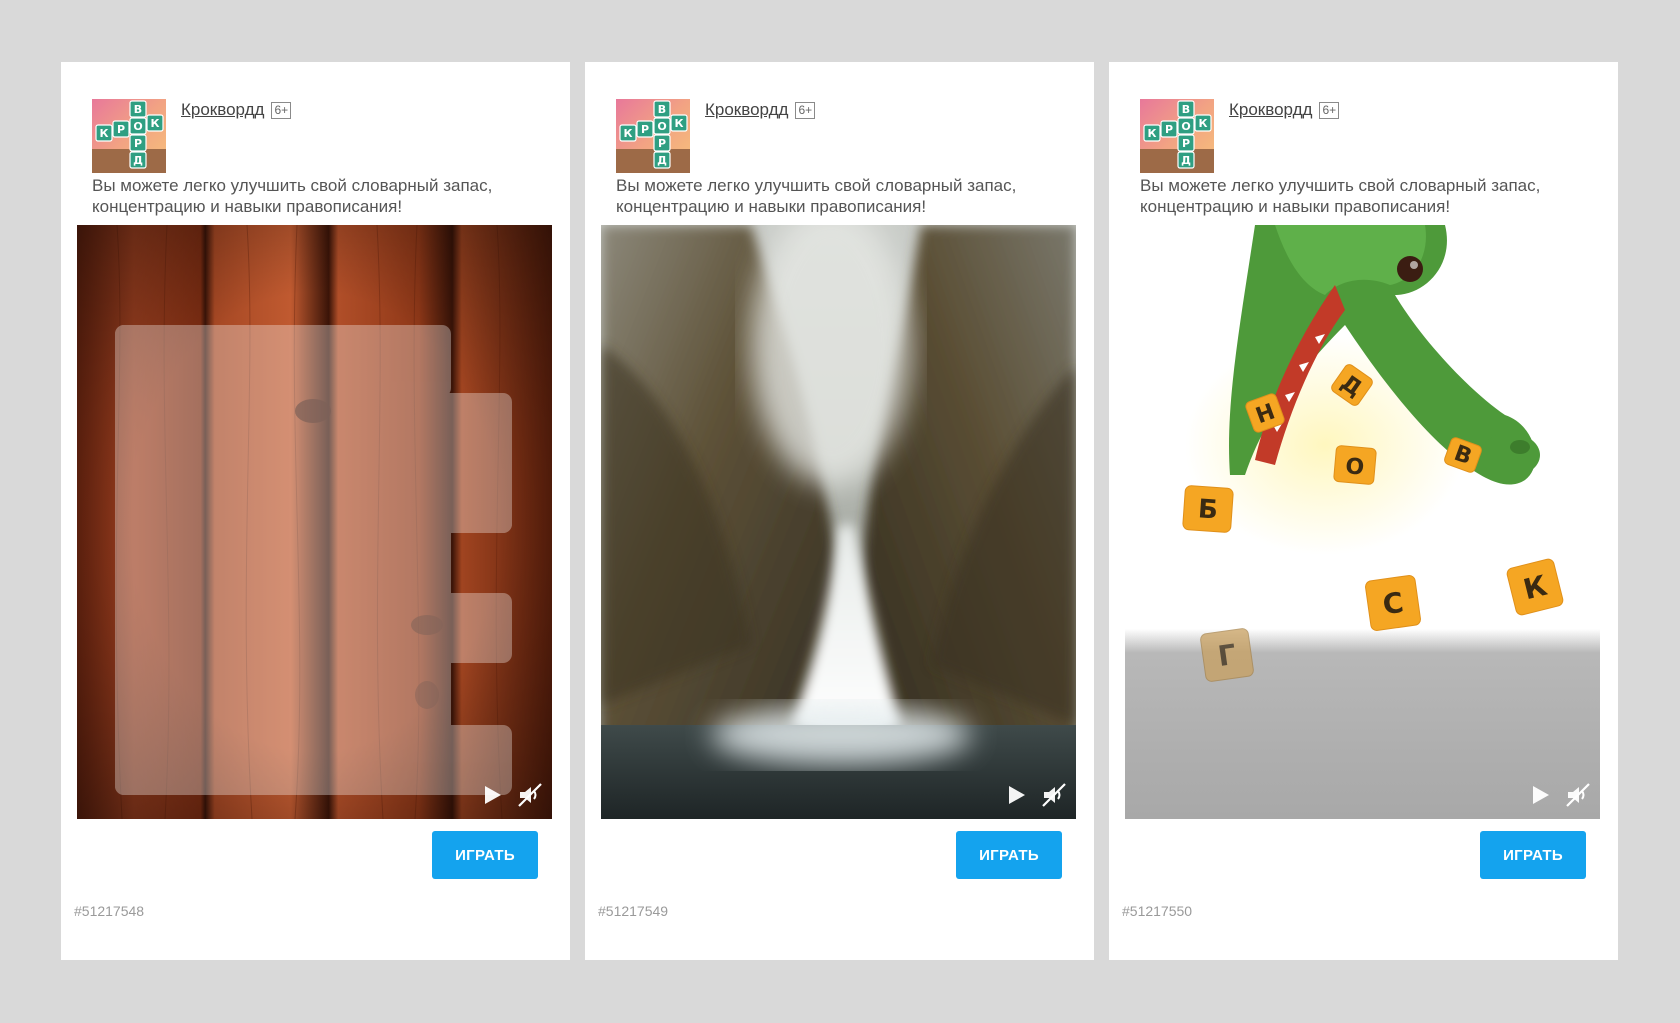 The width and height of the screenshot is (1680, 1023). I want to click on ad-id-label: #51217548, so click(109, 911).